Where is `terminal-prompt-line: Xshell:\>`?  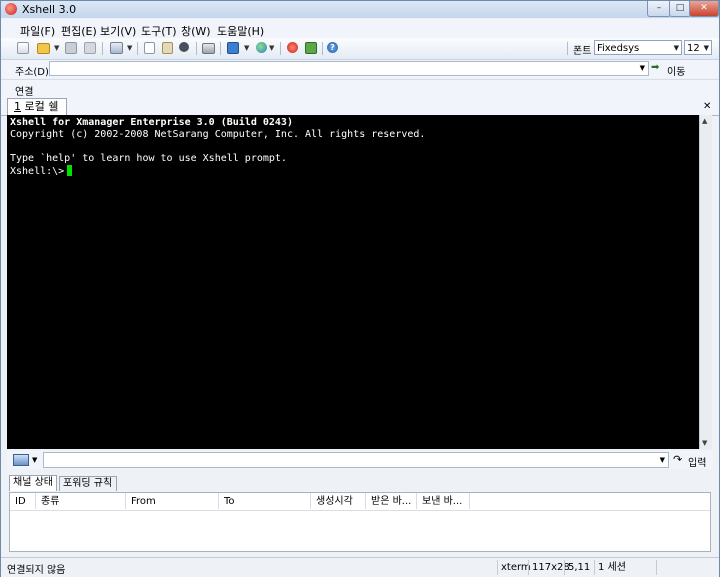
terminal-prompt-line: Xshell:\> is located at coordinates (41, 171).